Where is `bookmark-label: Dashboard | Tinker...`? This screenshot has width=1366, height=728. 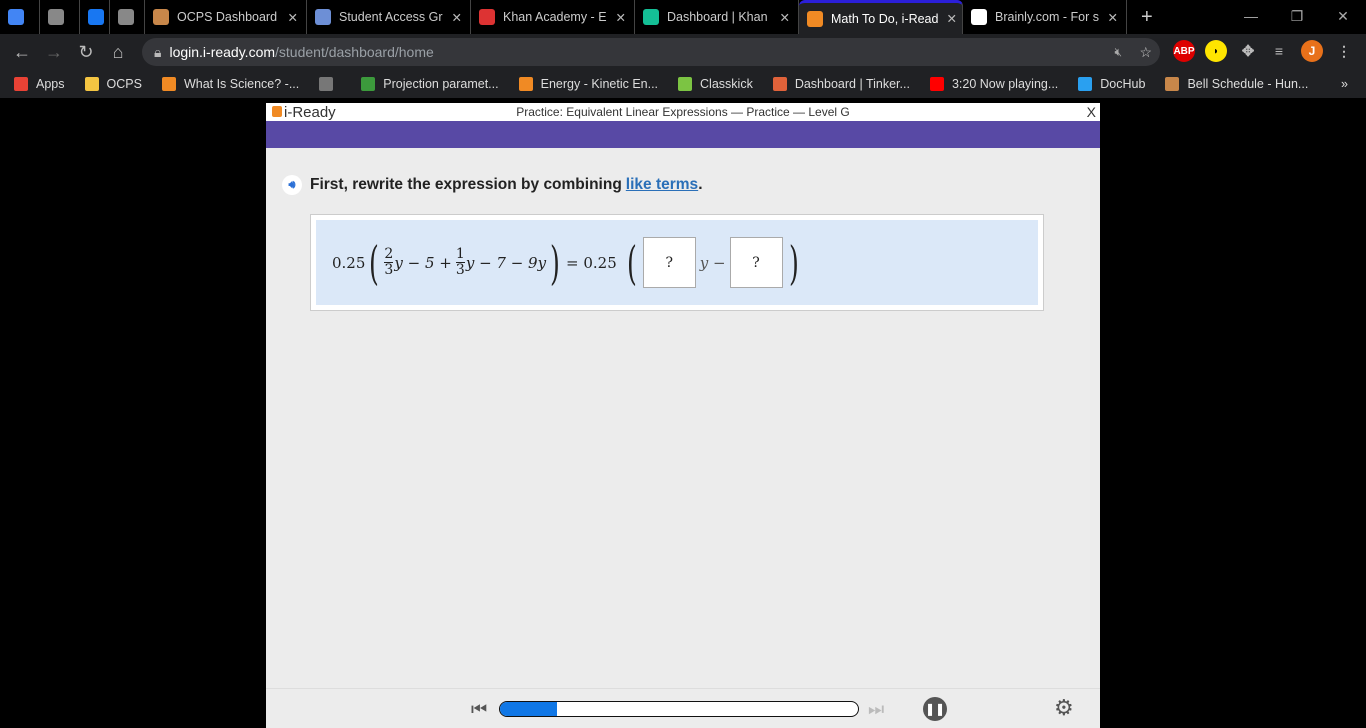
bookmark-label: Dashboard | Tinker... is located at coordinates (852, 84).